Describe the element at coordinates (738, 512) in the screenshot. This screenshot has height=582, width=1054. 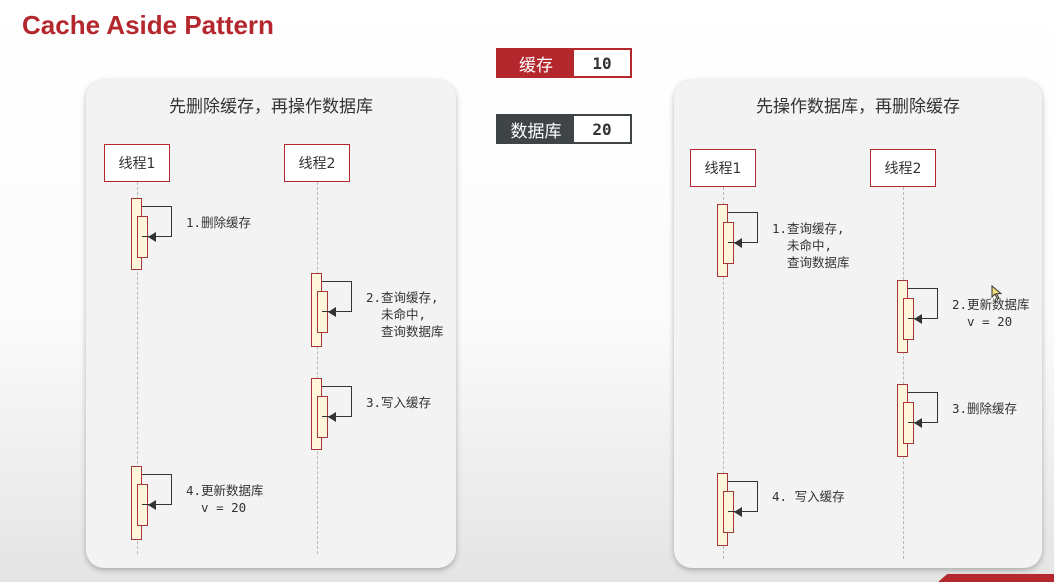
I see `right-step4-arrowhead` at that location.